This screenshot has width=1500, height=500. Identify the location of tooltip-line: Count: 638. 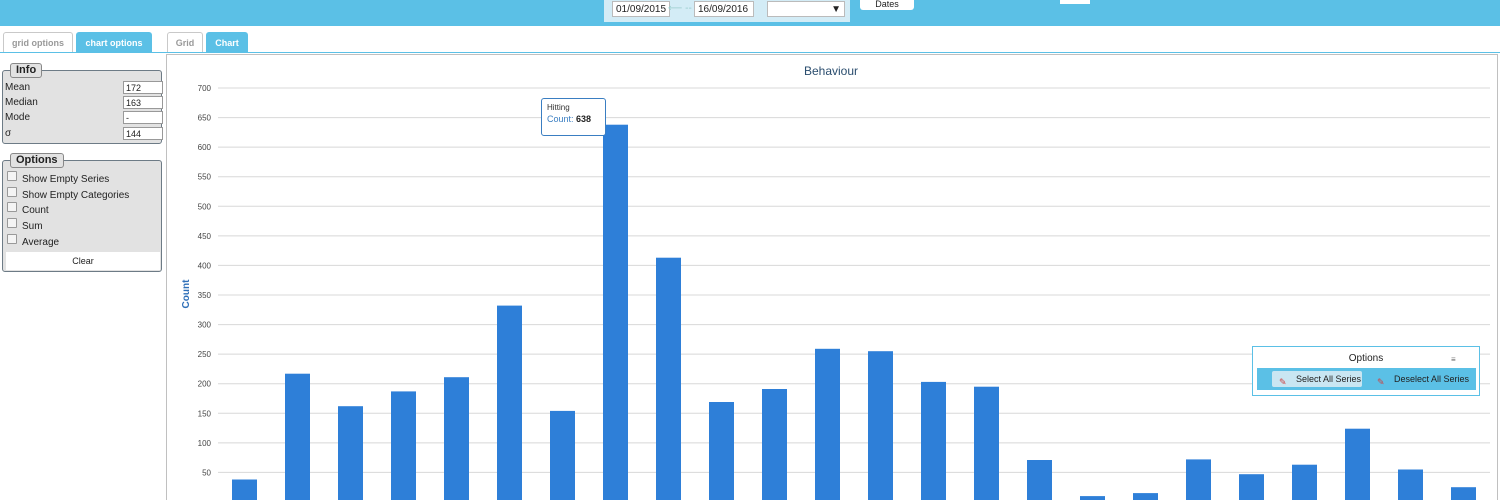
(573, 119).